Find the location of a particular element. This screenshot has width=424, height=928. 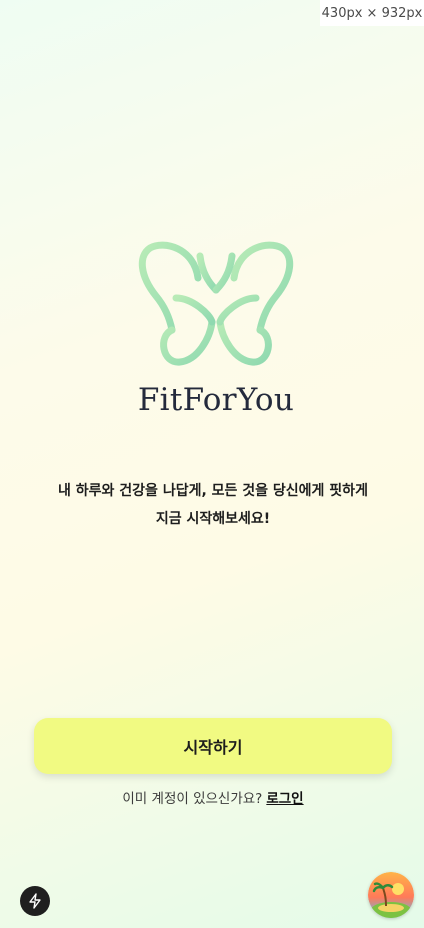

login-prompt: 이미 계정이 있으신가요? is located at coordinates (192, 799).